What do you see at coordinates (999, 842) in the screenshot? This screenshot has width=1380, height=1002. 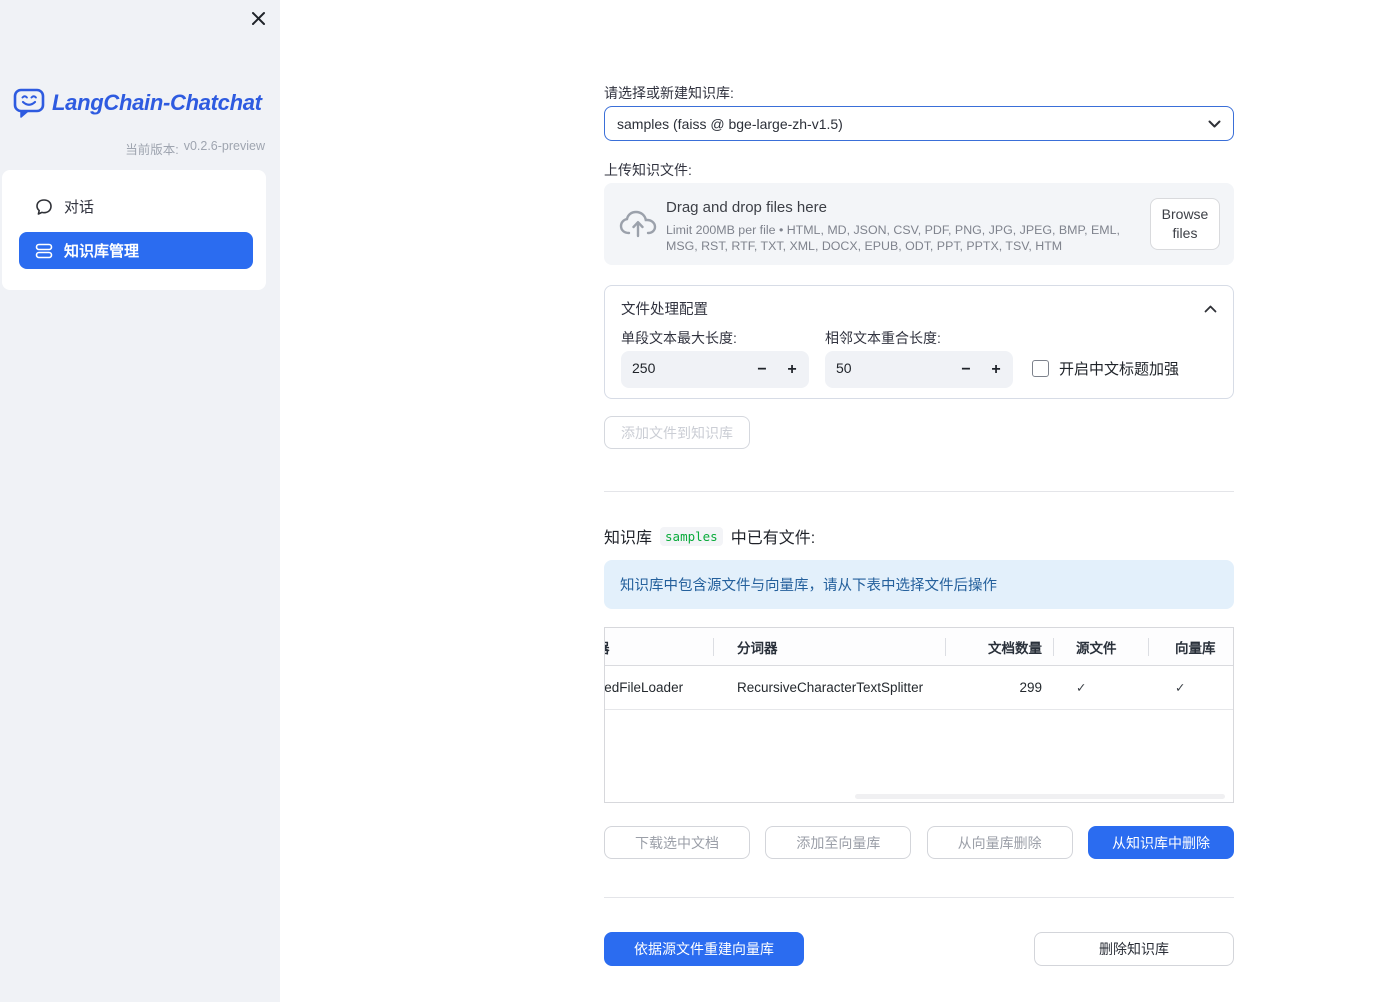 I see `delete-from-vector-store-button: 从向量库删除` at bounding box center [999, 842].